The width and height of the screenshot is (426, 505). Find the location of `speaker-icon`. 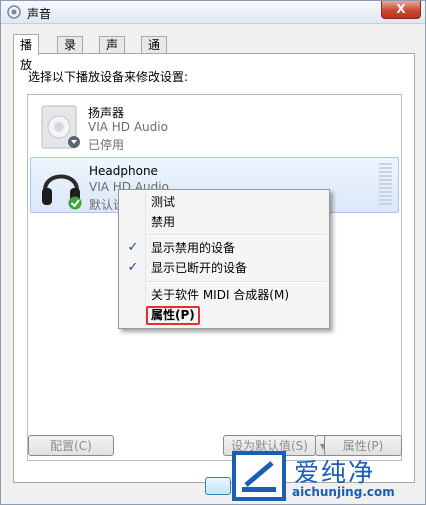

speaker-icon is located at coordinates (60, 127).